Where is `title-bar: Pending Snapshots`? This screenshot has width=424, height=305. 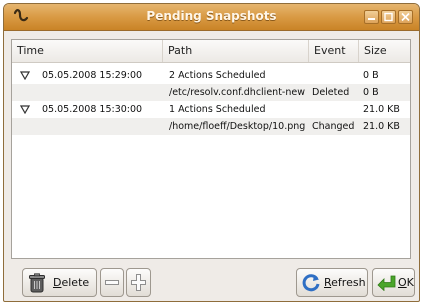 title-bar: Pending Snapshots is located at coordinates (211, 17).